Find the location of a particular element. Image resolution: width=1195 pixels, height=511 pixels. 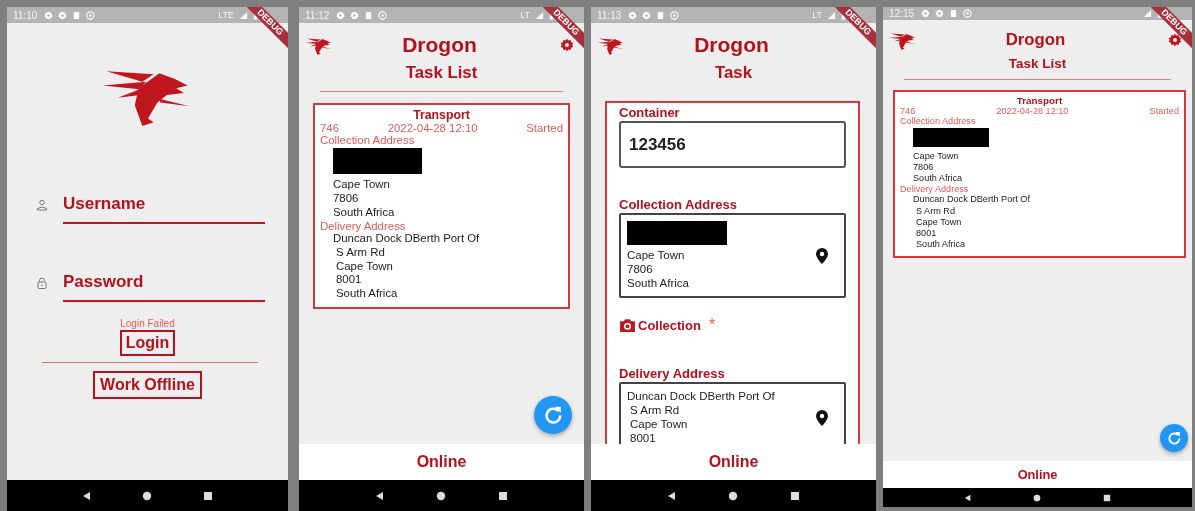

refresh-icon is located at coordinates (1174, 438).